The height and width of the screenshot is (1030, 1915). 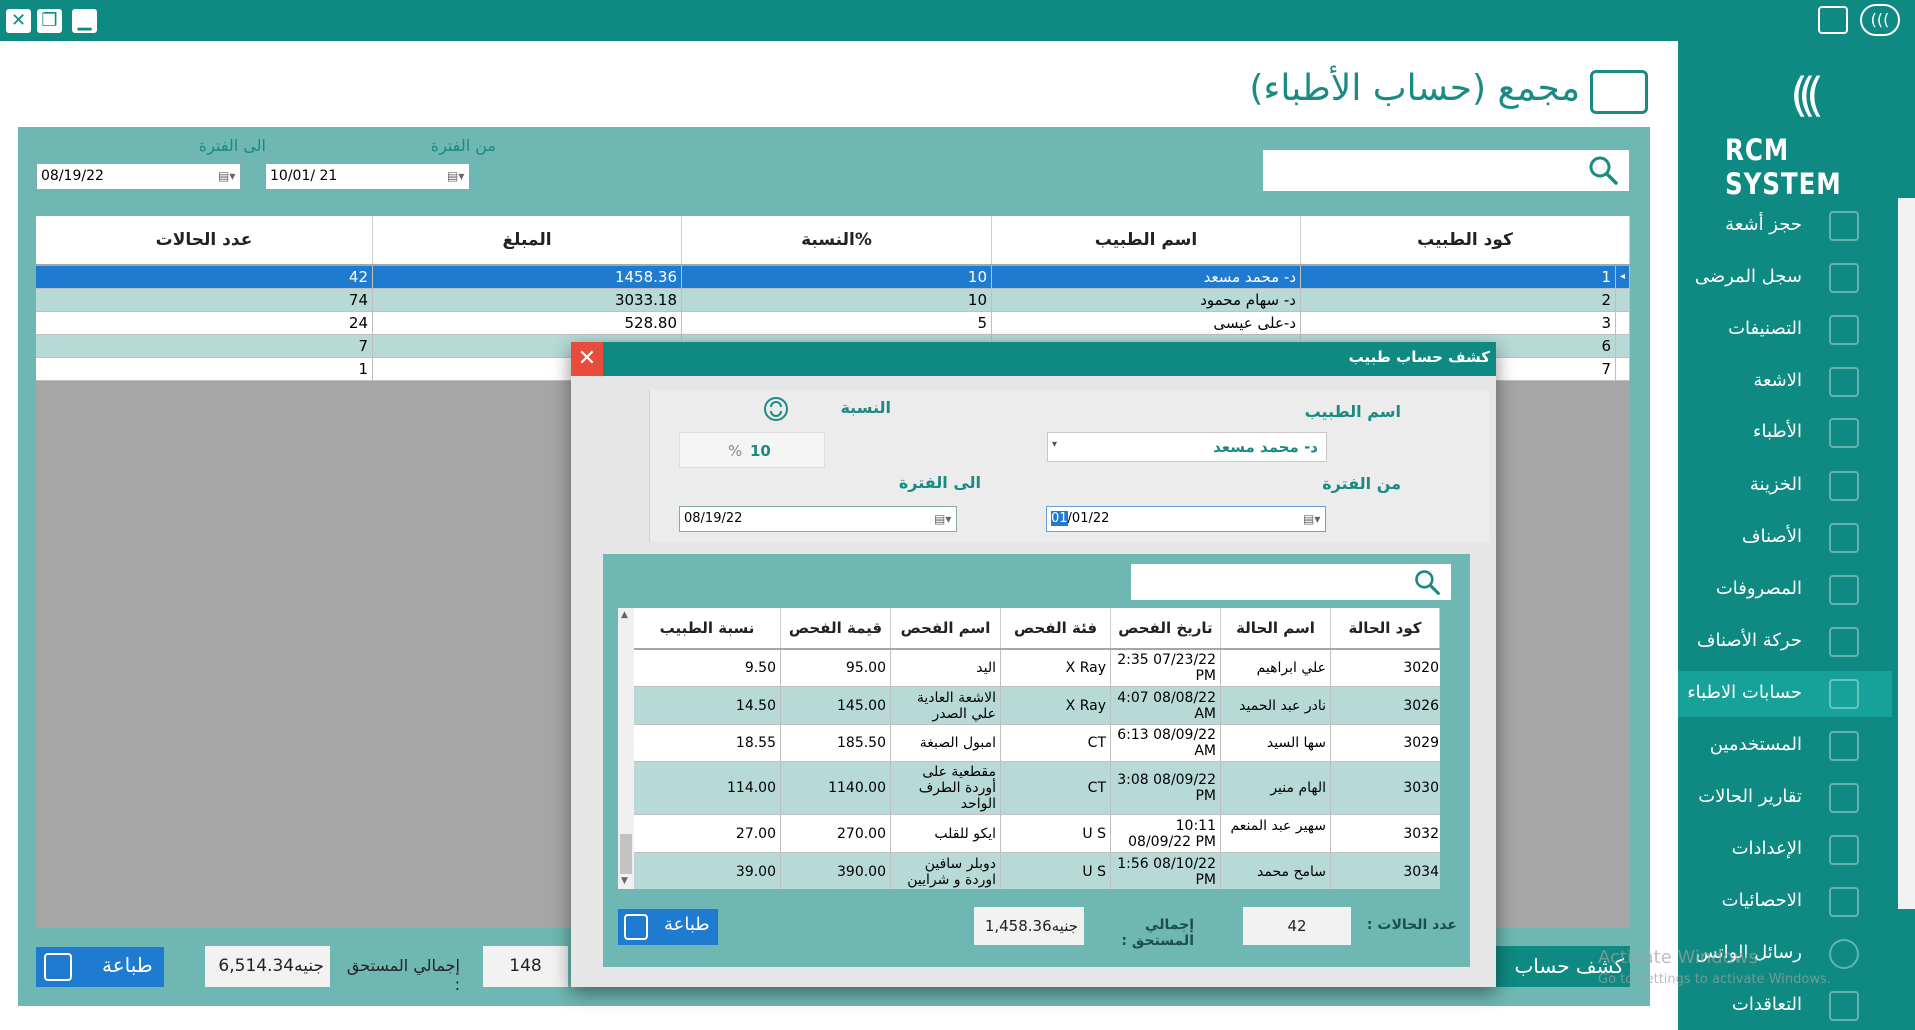 What do you see at coordinates (1833, 20) in the screenshot?
I see `computer-lock-icon` at bounding box center [1833, 20].